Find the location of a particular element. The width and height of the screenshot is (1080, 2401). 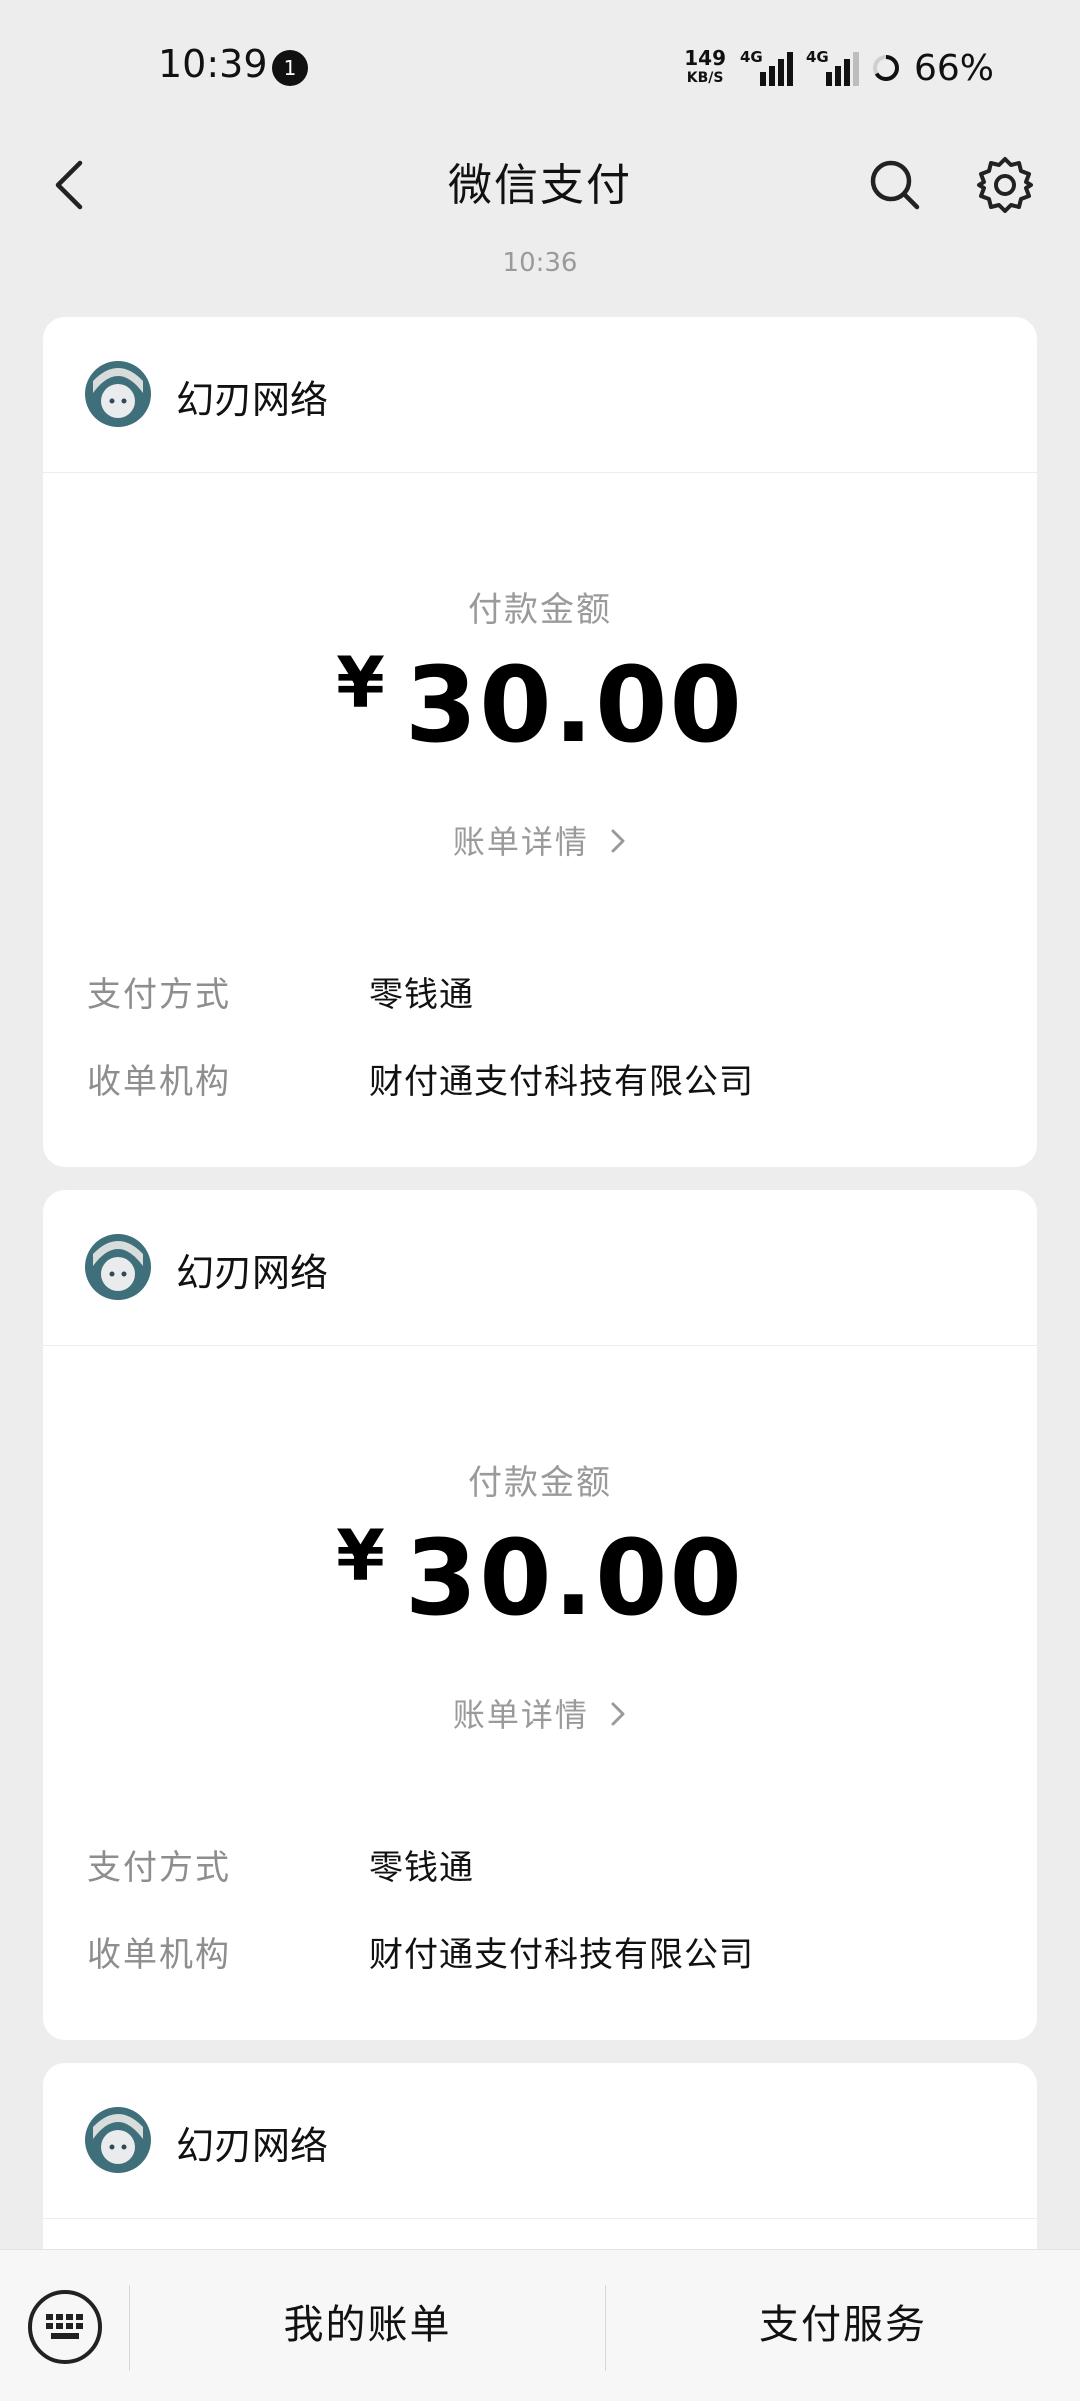

notification-badge: 1 is located at coordinates (290, 68).